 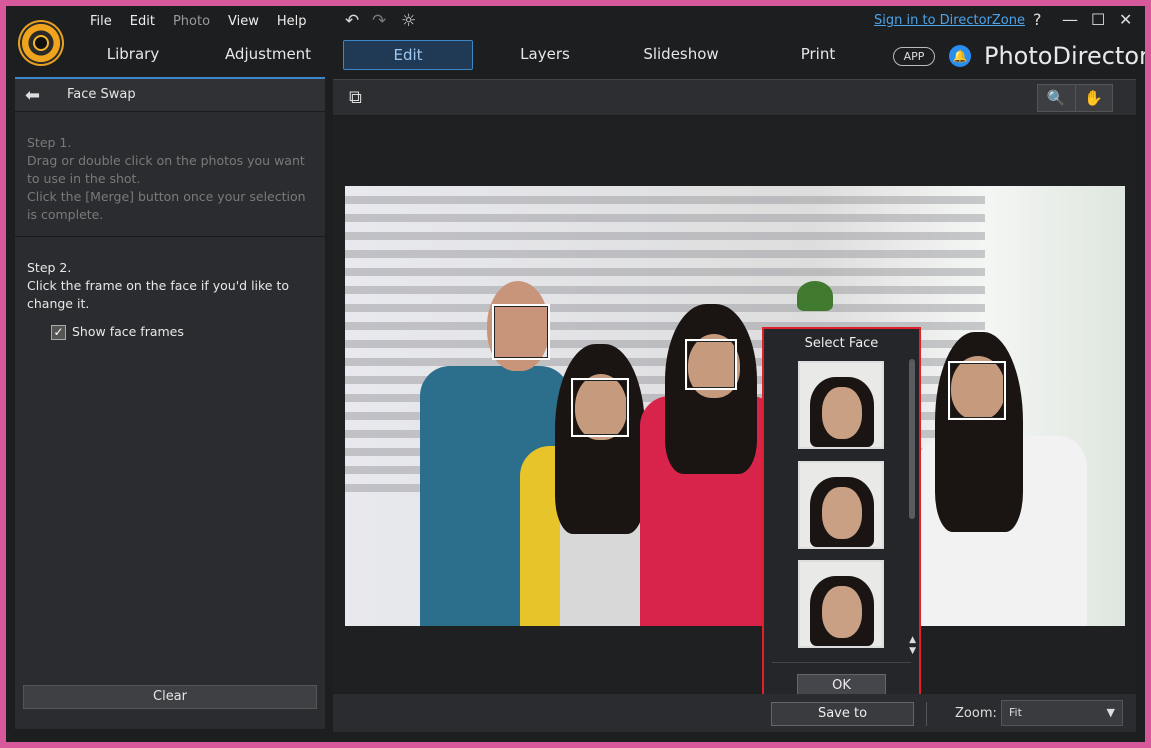 What do you see at coordinates (1070, 20) in the screenshot?
I see `minimize-button: —` at bounding box center [1070, 20].